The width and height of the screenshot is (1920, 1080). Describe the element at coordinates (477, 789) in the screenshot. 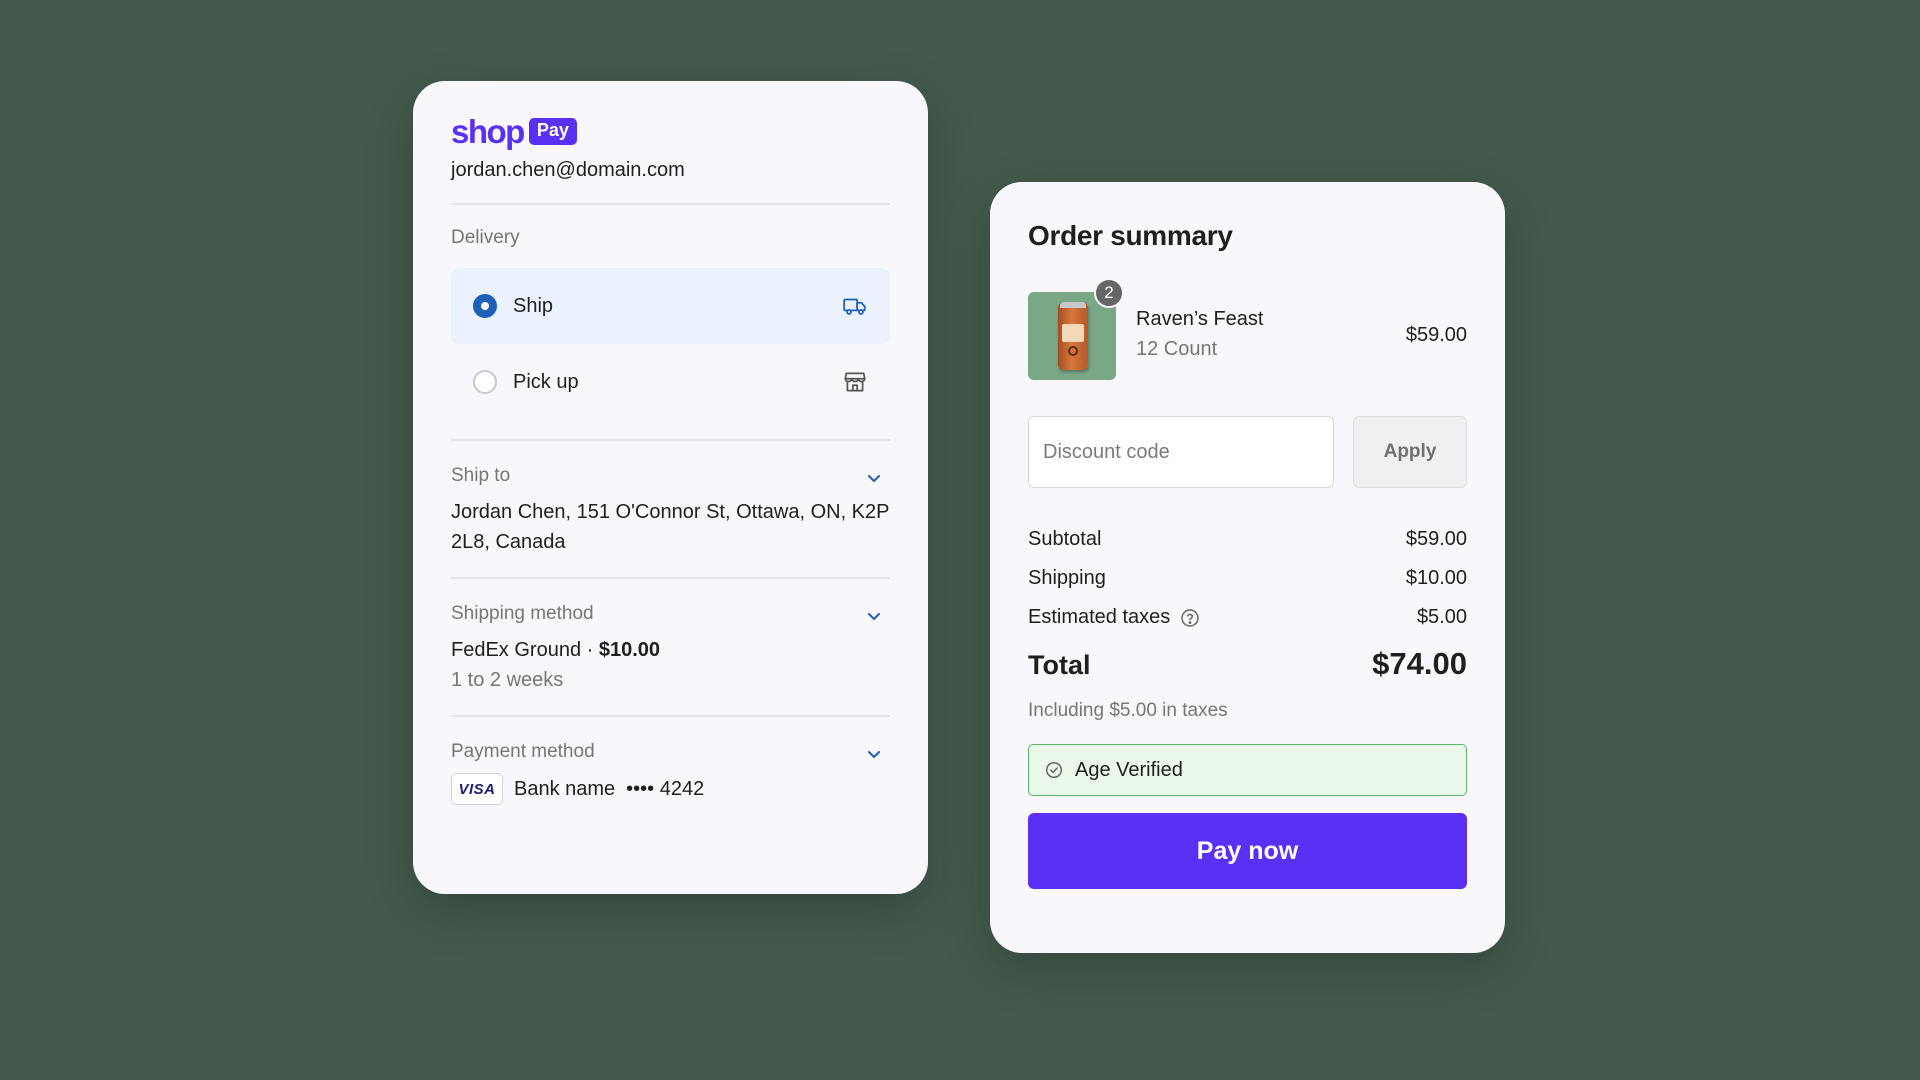

I see `visa-card-icon: VISA` at that location.